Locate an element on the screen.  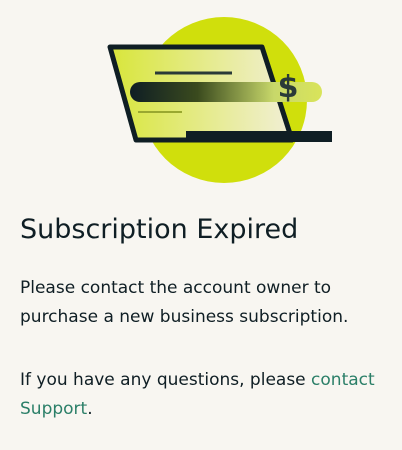
page-title: Subscription Expired is located at coordinates (159, 229).